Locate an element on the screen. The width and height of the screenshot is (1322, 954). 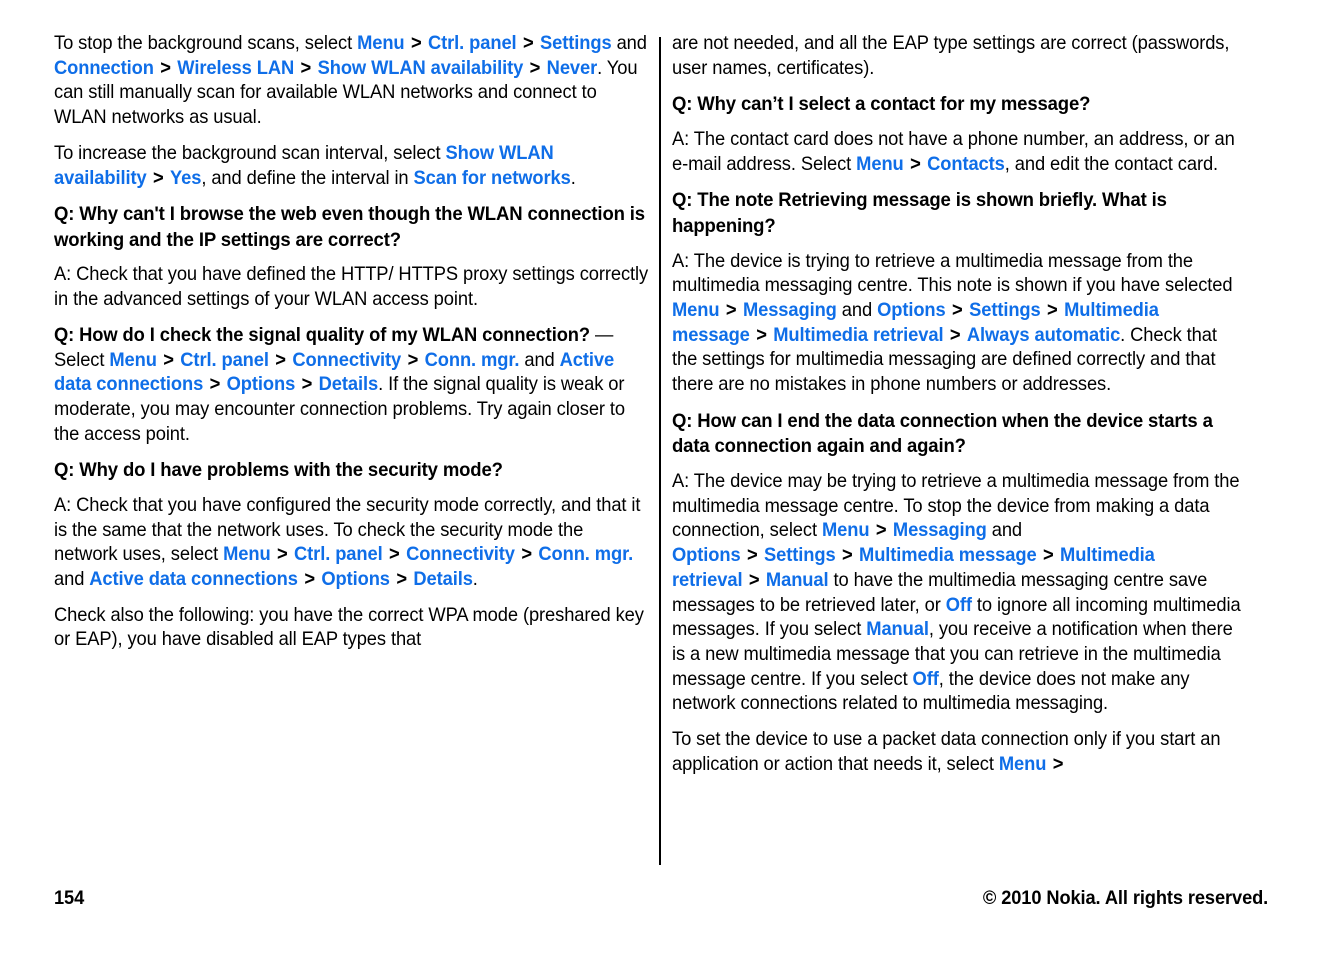
menu-path-link: Contacts is located at coordinates (966, 164).